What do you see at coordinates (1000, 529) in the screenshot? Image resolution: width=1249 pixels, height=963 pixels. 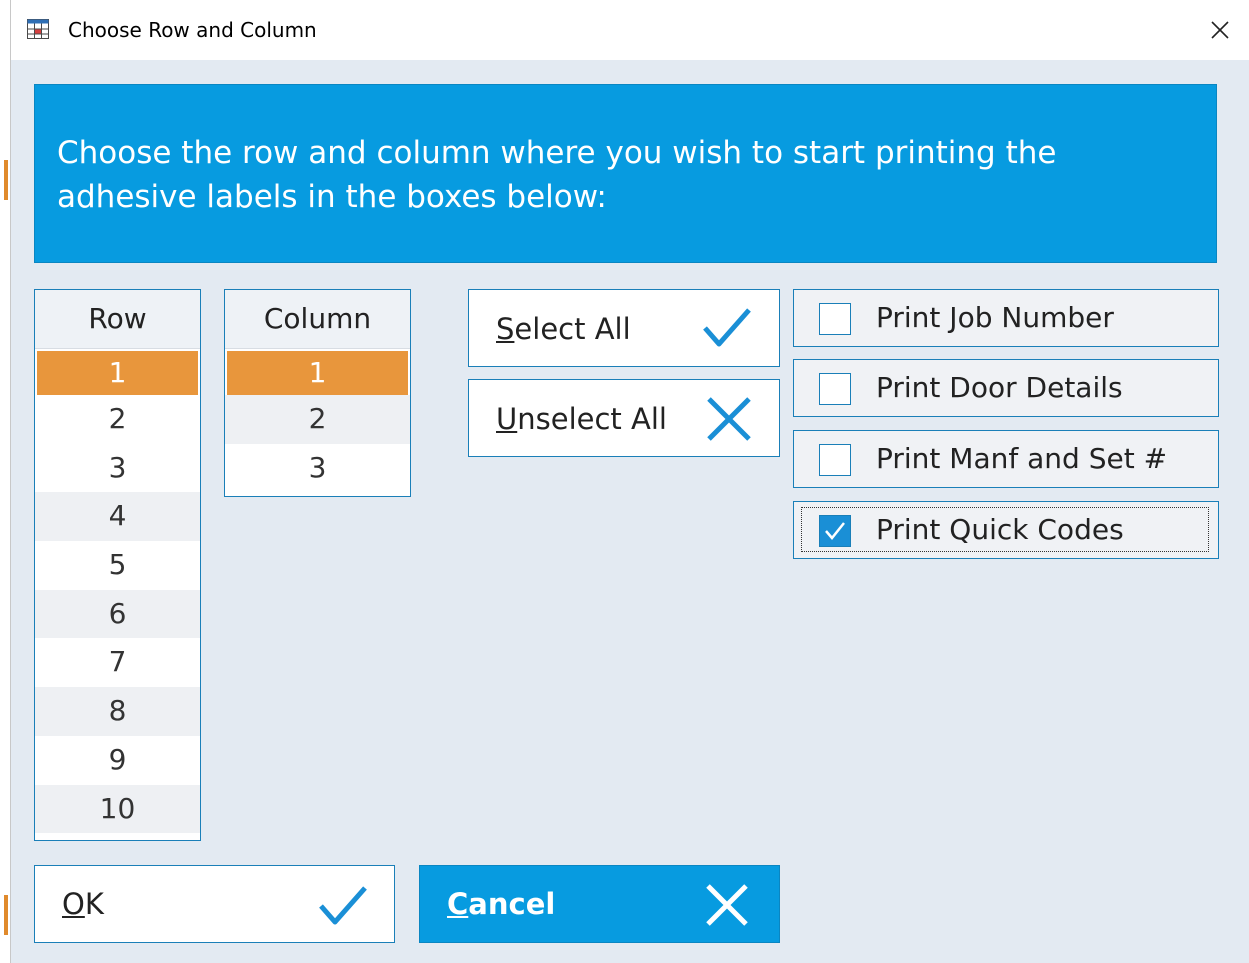 I see `checkbox-label: Print Quick Codes` at bounding box center [1000, 529].